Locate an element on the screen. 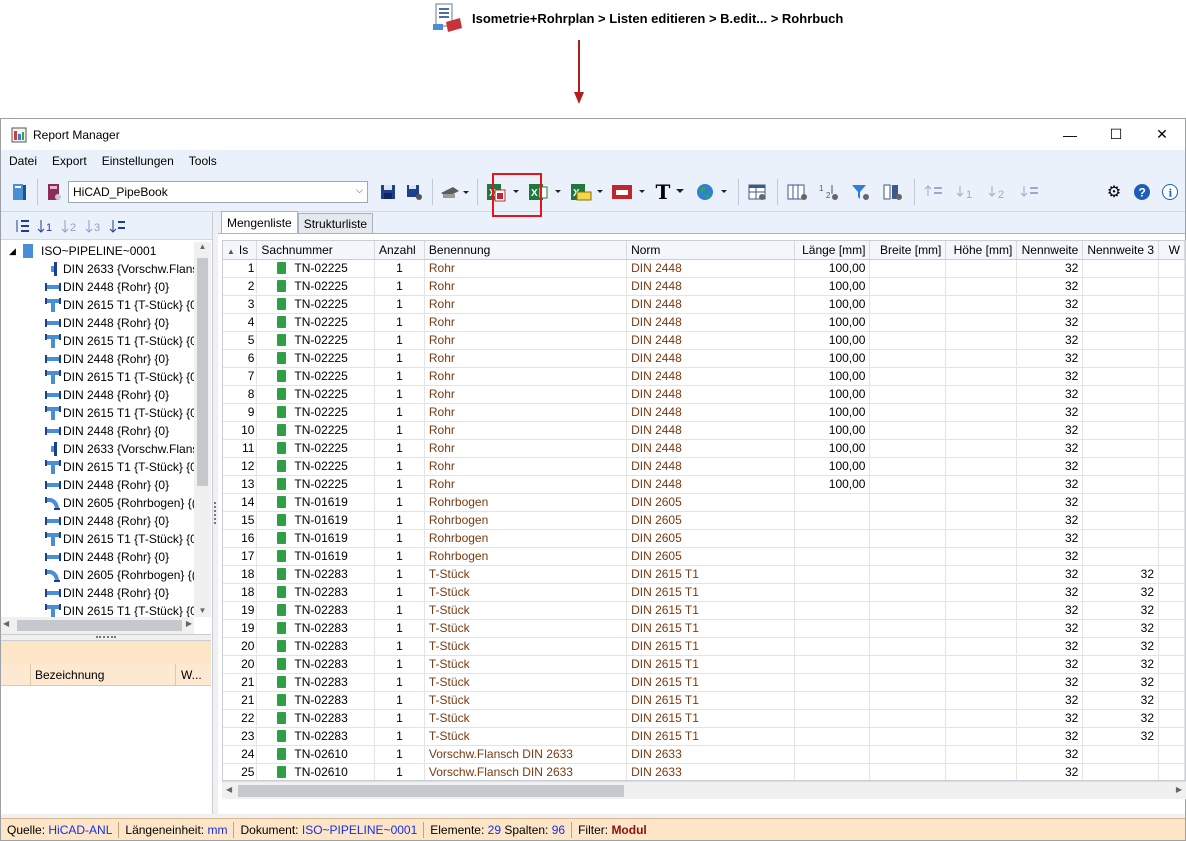  tab-strukturliste: Strukturliste is located at coordinates (335, 223).